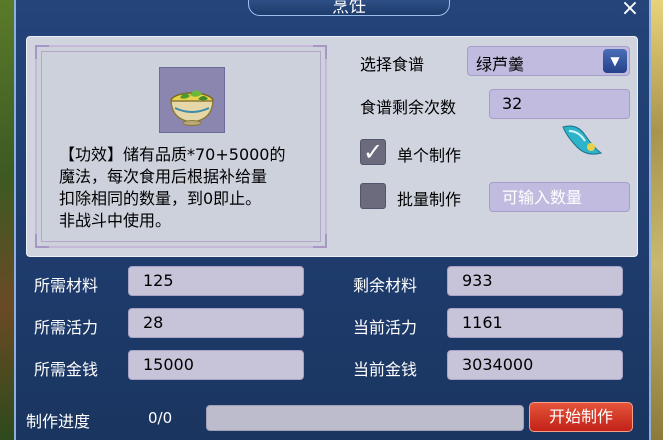  I want to click on chevron-down-icon: ▼, so click(615, 61).